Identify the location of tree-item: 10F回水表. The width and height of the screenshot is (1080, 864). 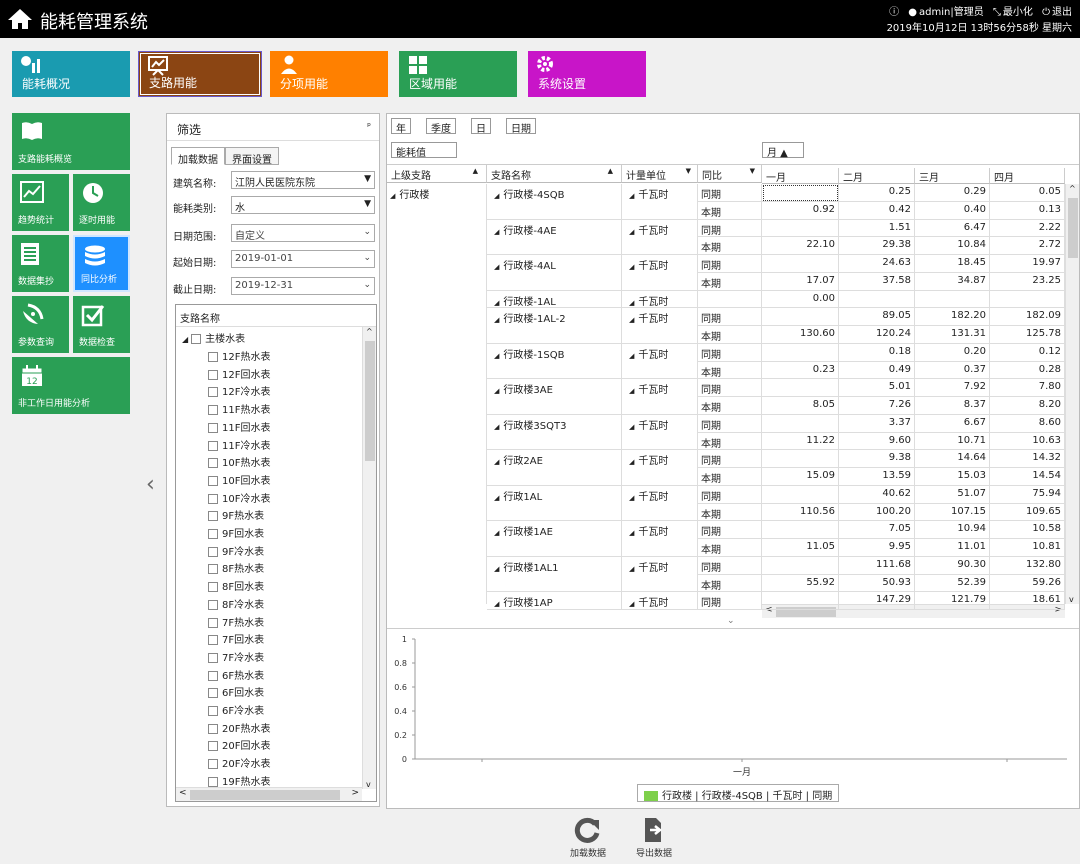
(239, 480).